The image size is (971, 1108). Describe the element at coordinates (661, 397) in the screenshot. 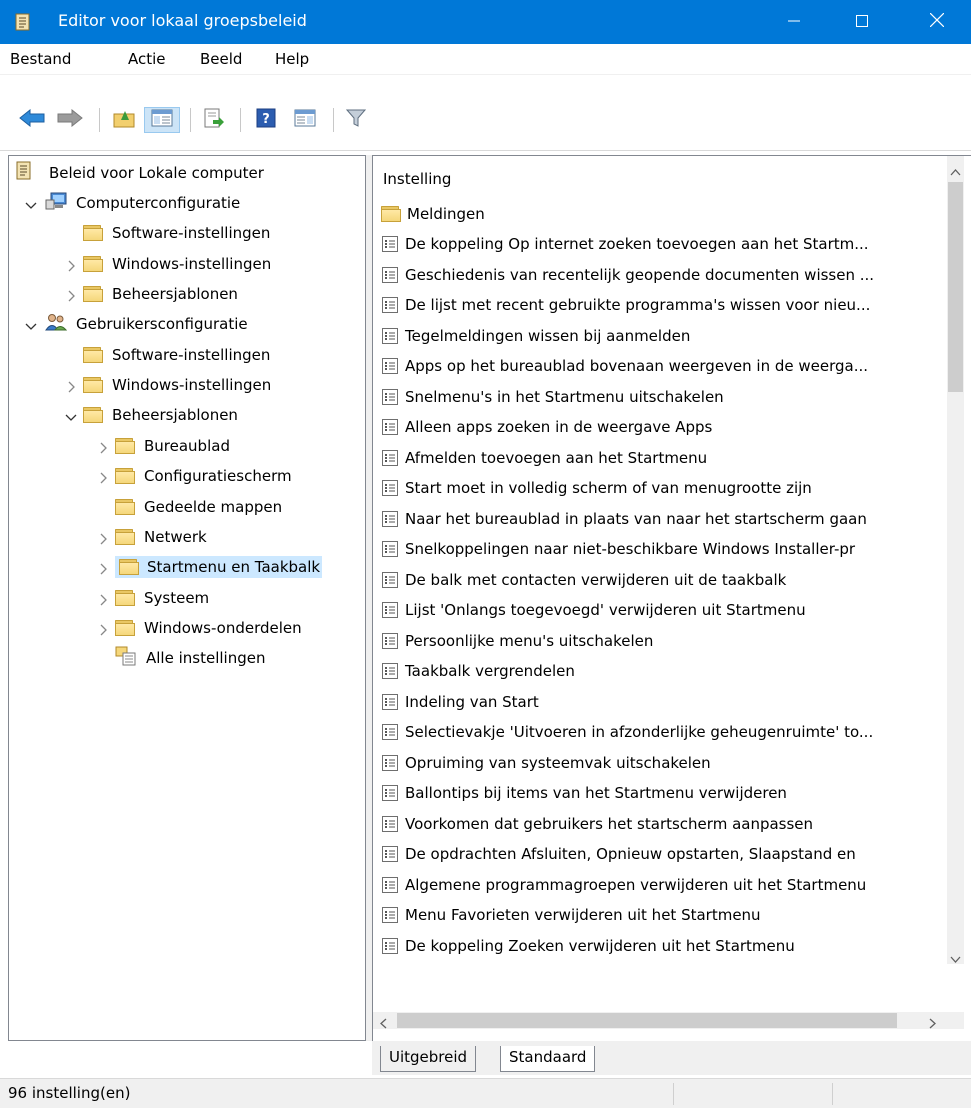

I see `list-item: Snelmenu's in het Startmenu uitschakelen` at that location.